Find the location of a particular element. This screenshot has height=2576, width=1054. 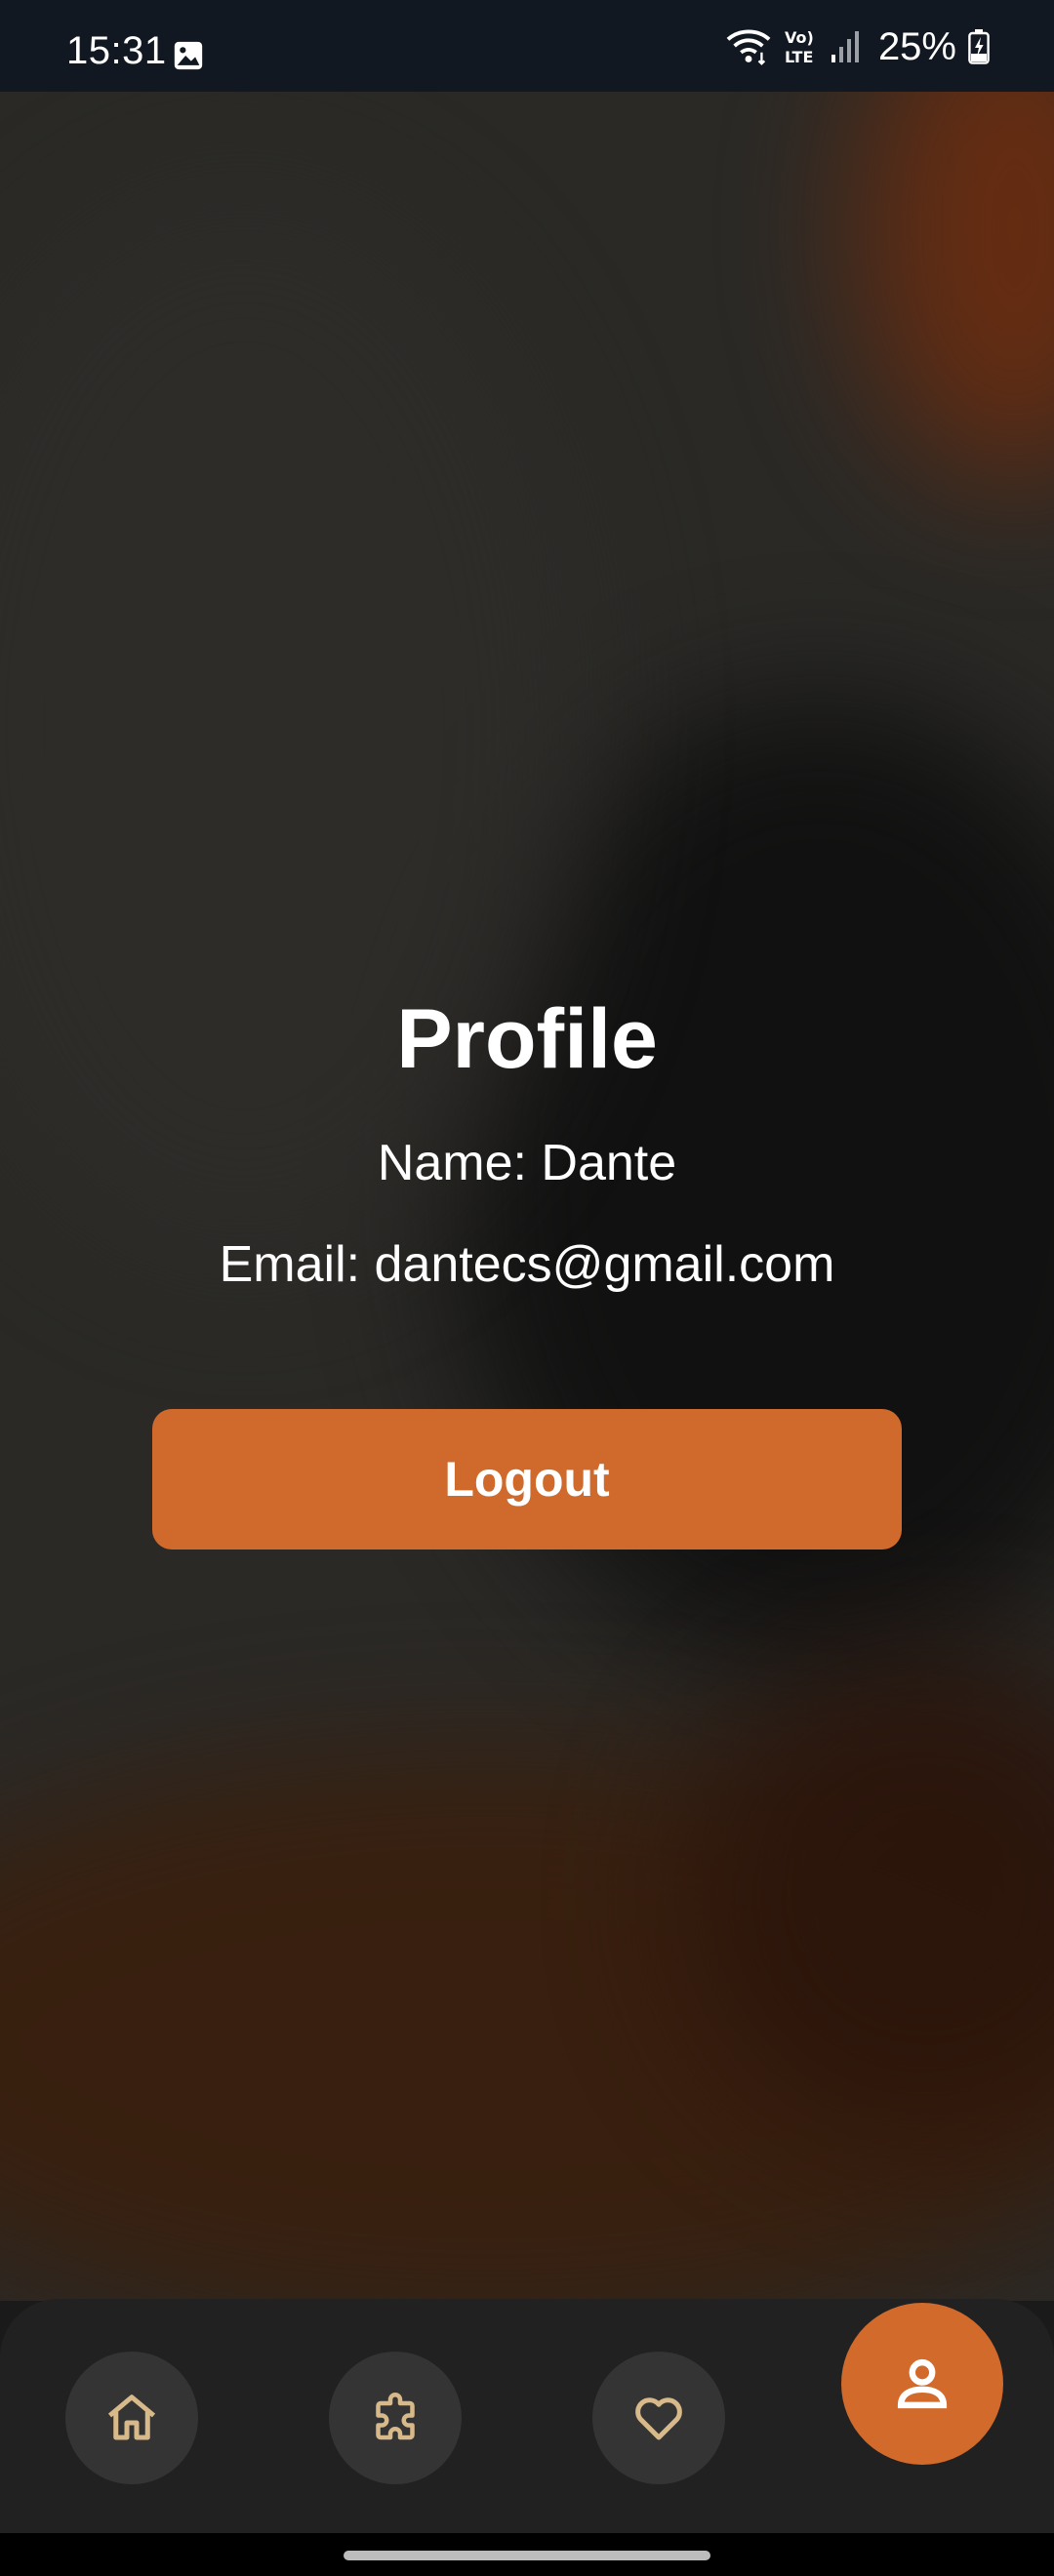

signal-icon is located at coordinates (845, 46).